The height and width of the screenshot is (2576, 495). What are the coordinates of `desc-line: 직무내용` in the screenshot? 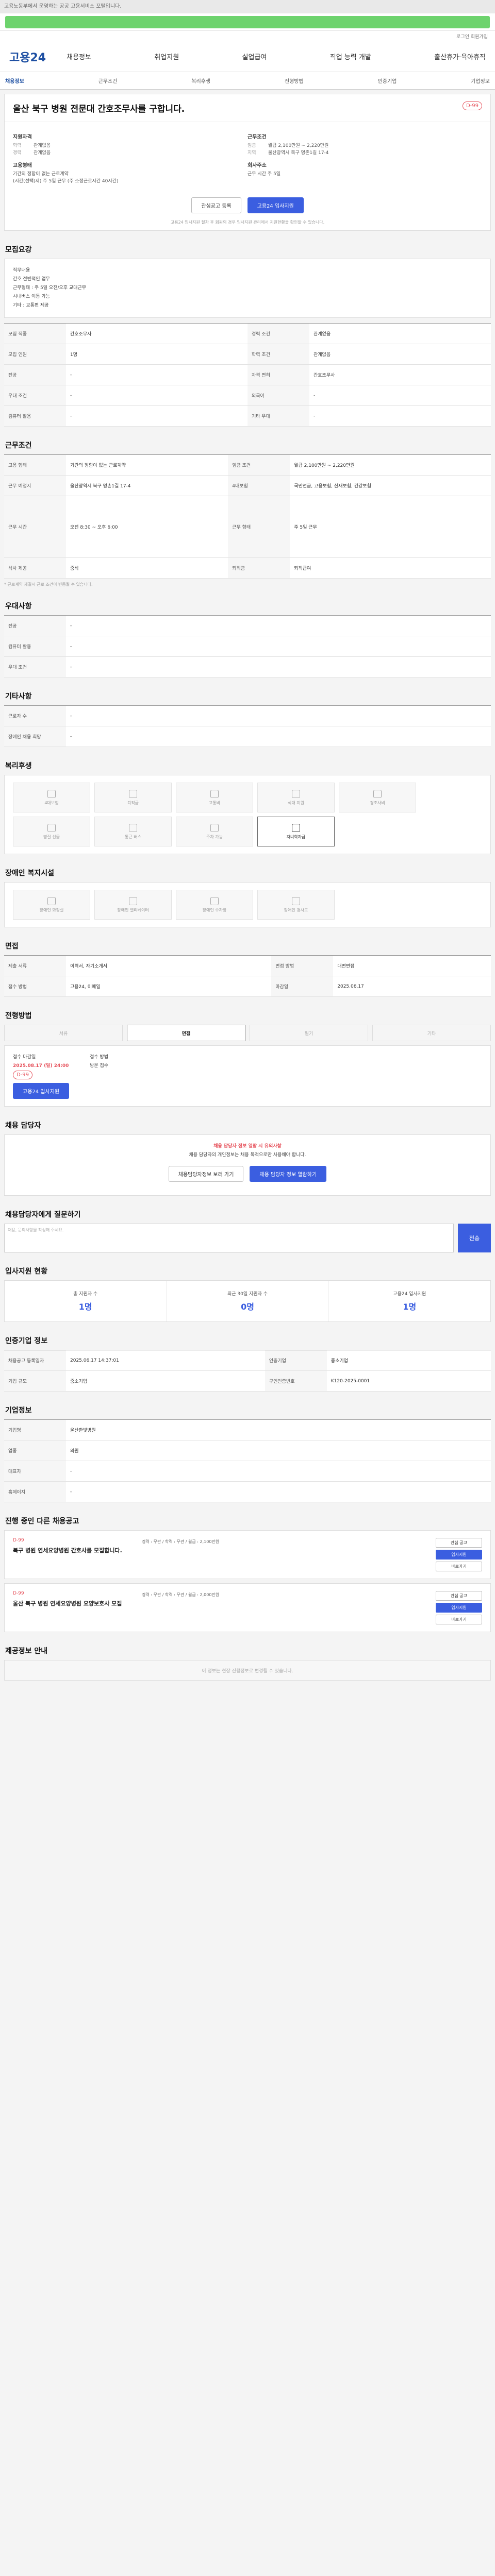 It's located at (21, 270).